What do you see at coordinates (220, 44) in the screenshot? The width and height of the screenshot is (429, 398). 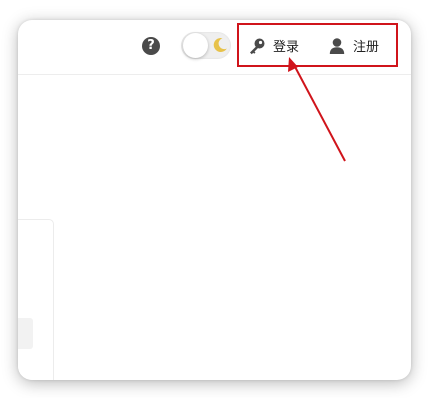 I see `moon-icon` at bounding box center [220, 44].